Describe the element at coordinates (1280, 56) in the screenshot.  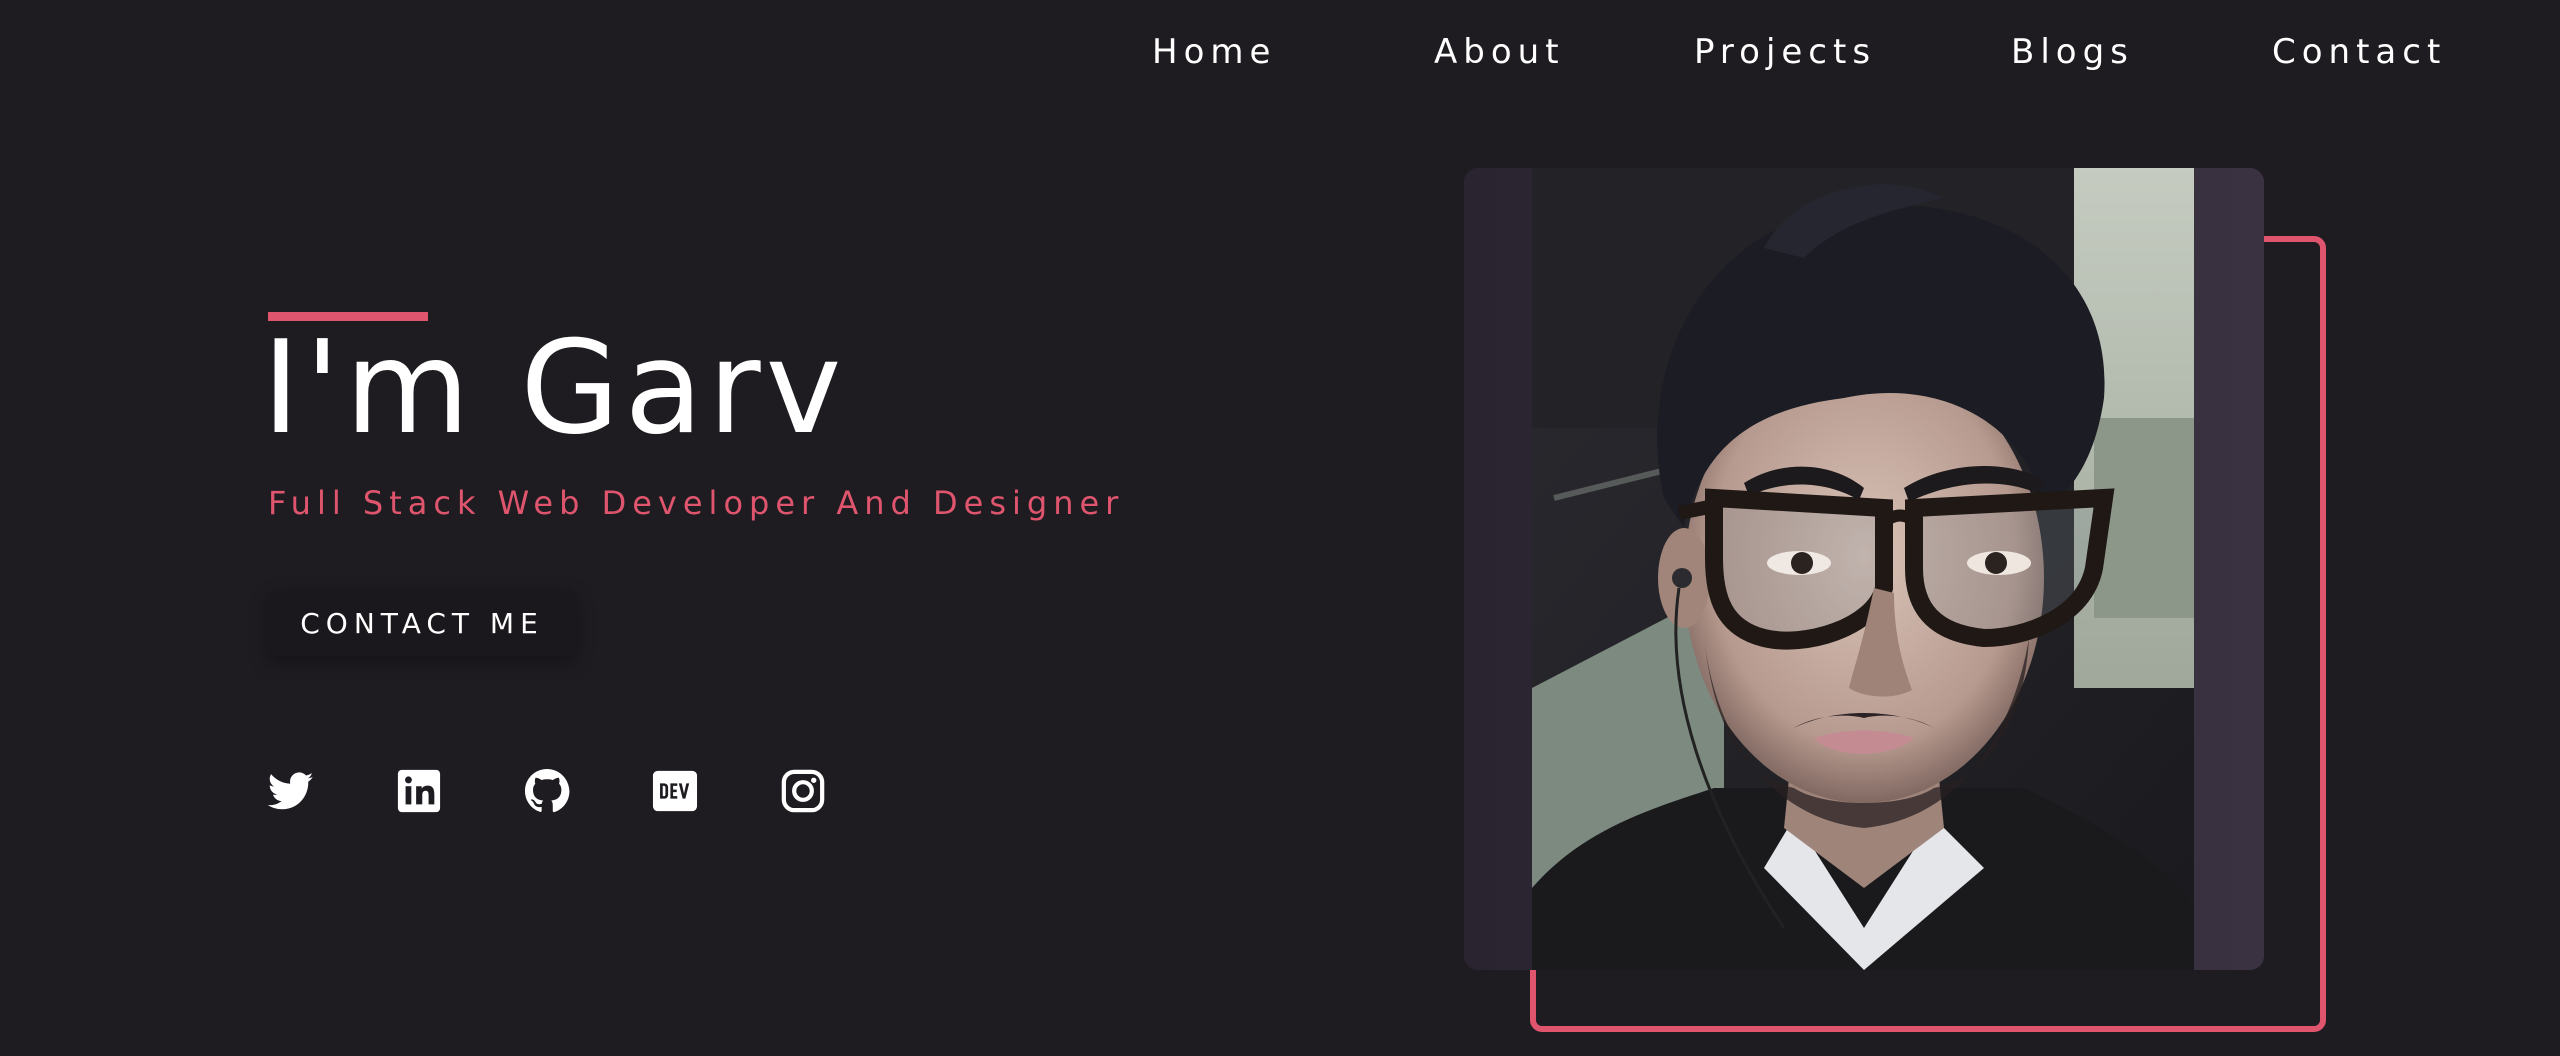
I see `top-nav: Home About Projects Blogs Contact` at that location.